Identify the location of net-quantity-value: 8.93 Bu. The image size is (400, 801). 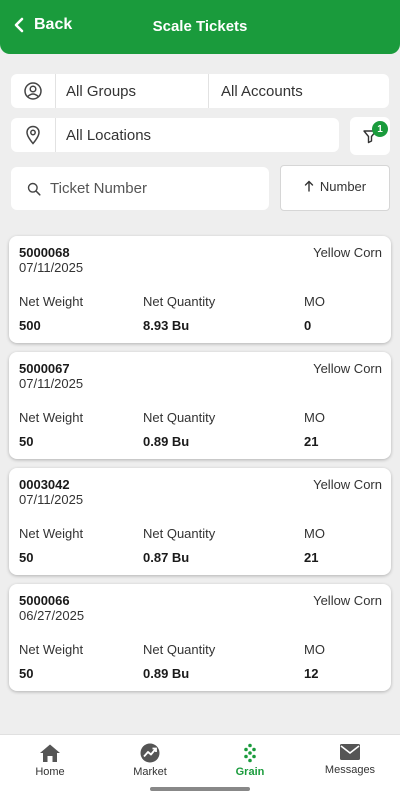
(166, 325).